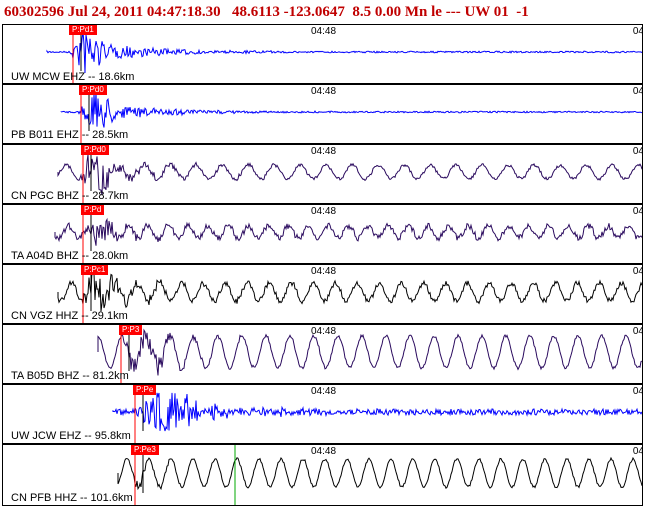 This screenshot has width=645, height=506. Describe the element at coordinates (637, 211) in the screenshot. I see `time-tick-right-3: 04` at that location.